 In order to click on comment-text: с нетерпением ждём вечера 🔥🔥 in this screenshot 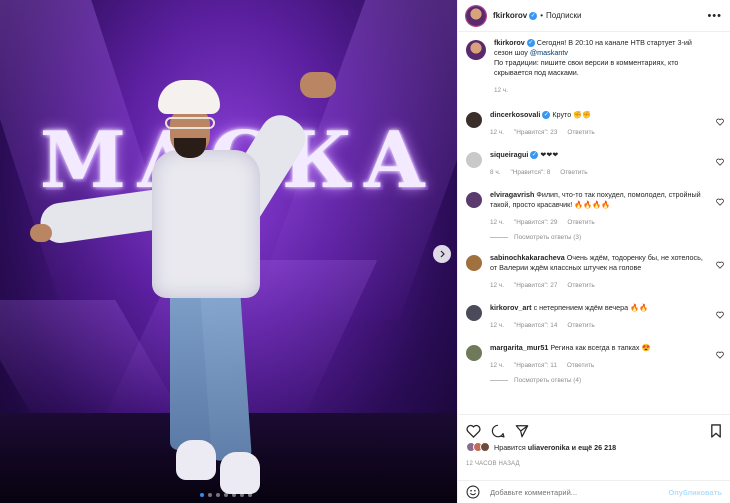, I will do `click(590, 307)`.